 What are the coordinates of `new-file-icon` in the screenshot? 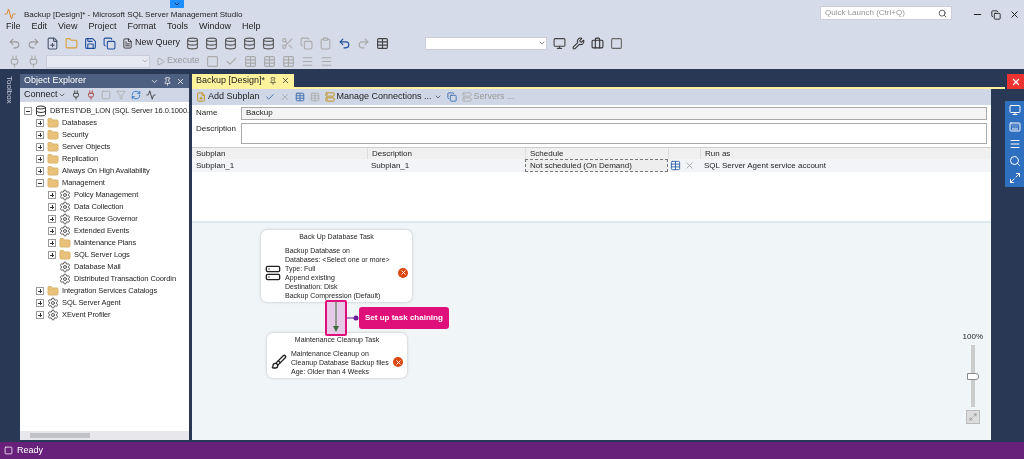 It's located at (52, 43).